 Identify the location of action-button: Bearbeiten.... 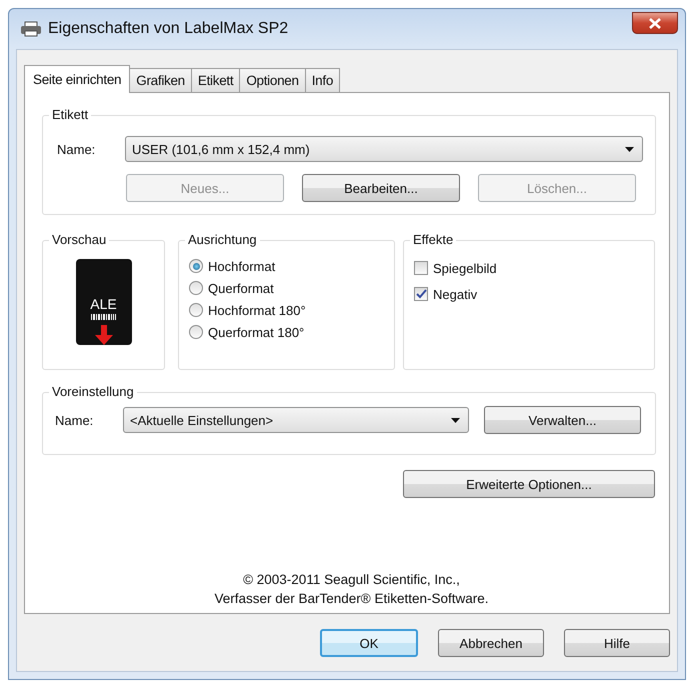
(381, 188).